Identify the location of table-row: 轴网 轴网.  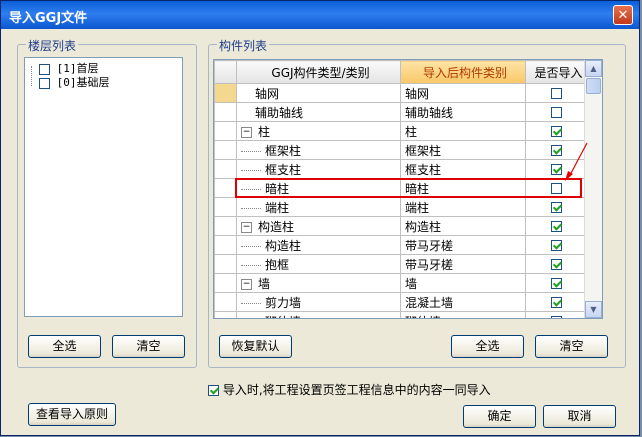
(401, 93).